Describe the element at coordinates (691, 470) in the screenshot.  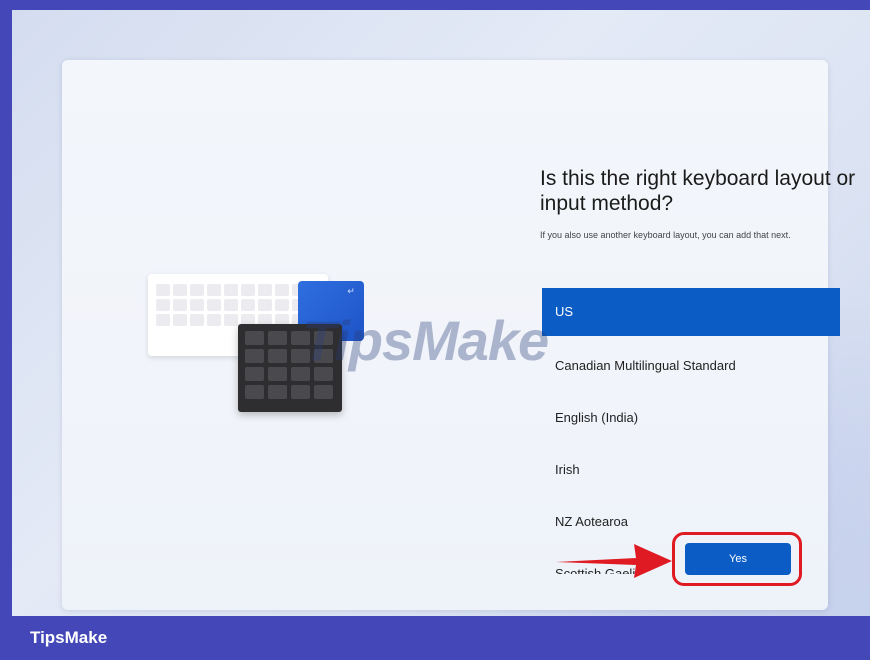
I see `layout-item-irish: Irish` at that location.